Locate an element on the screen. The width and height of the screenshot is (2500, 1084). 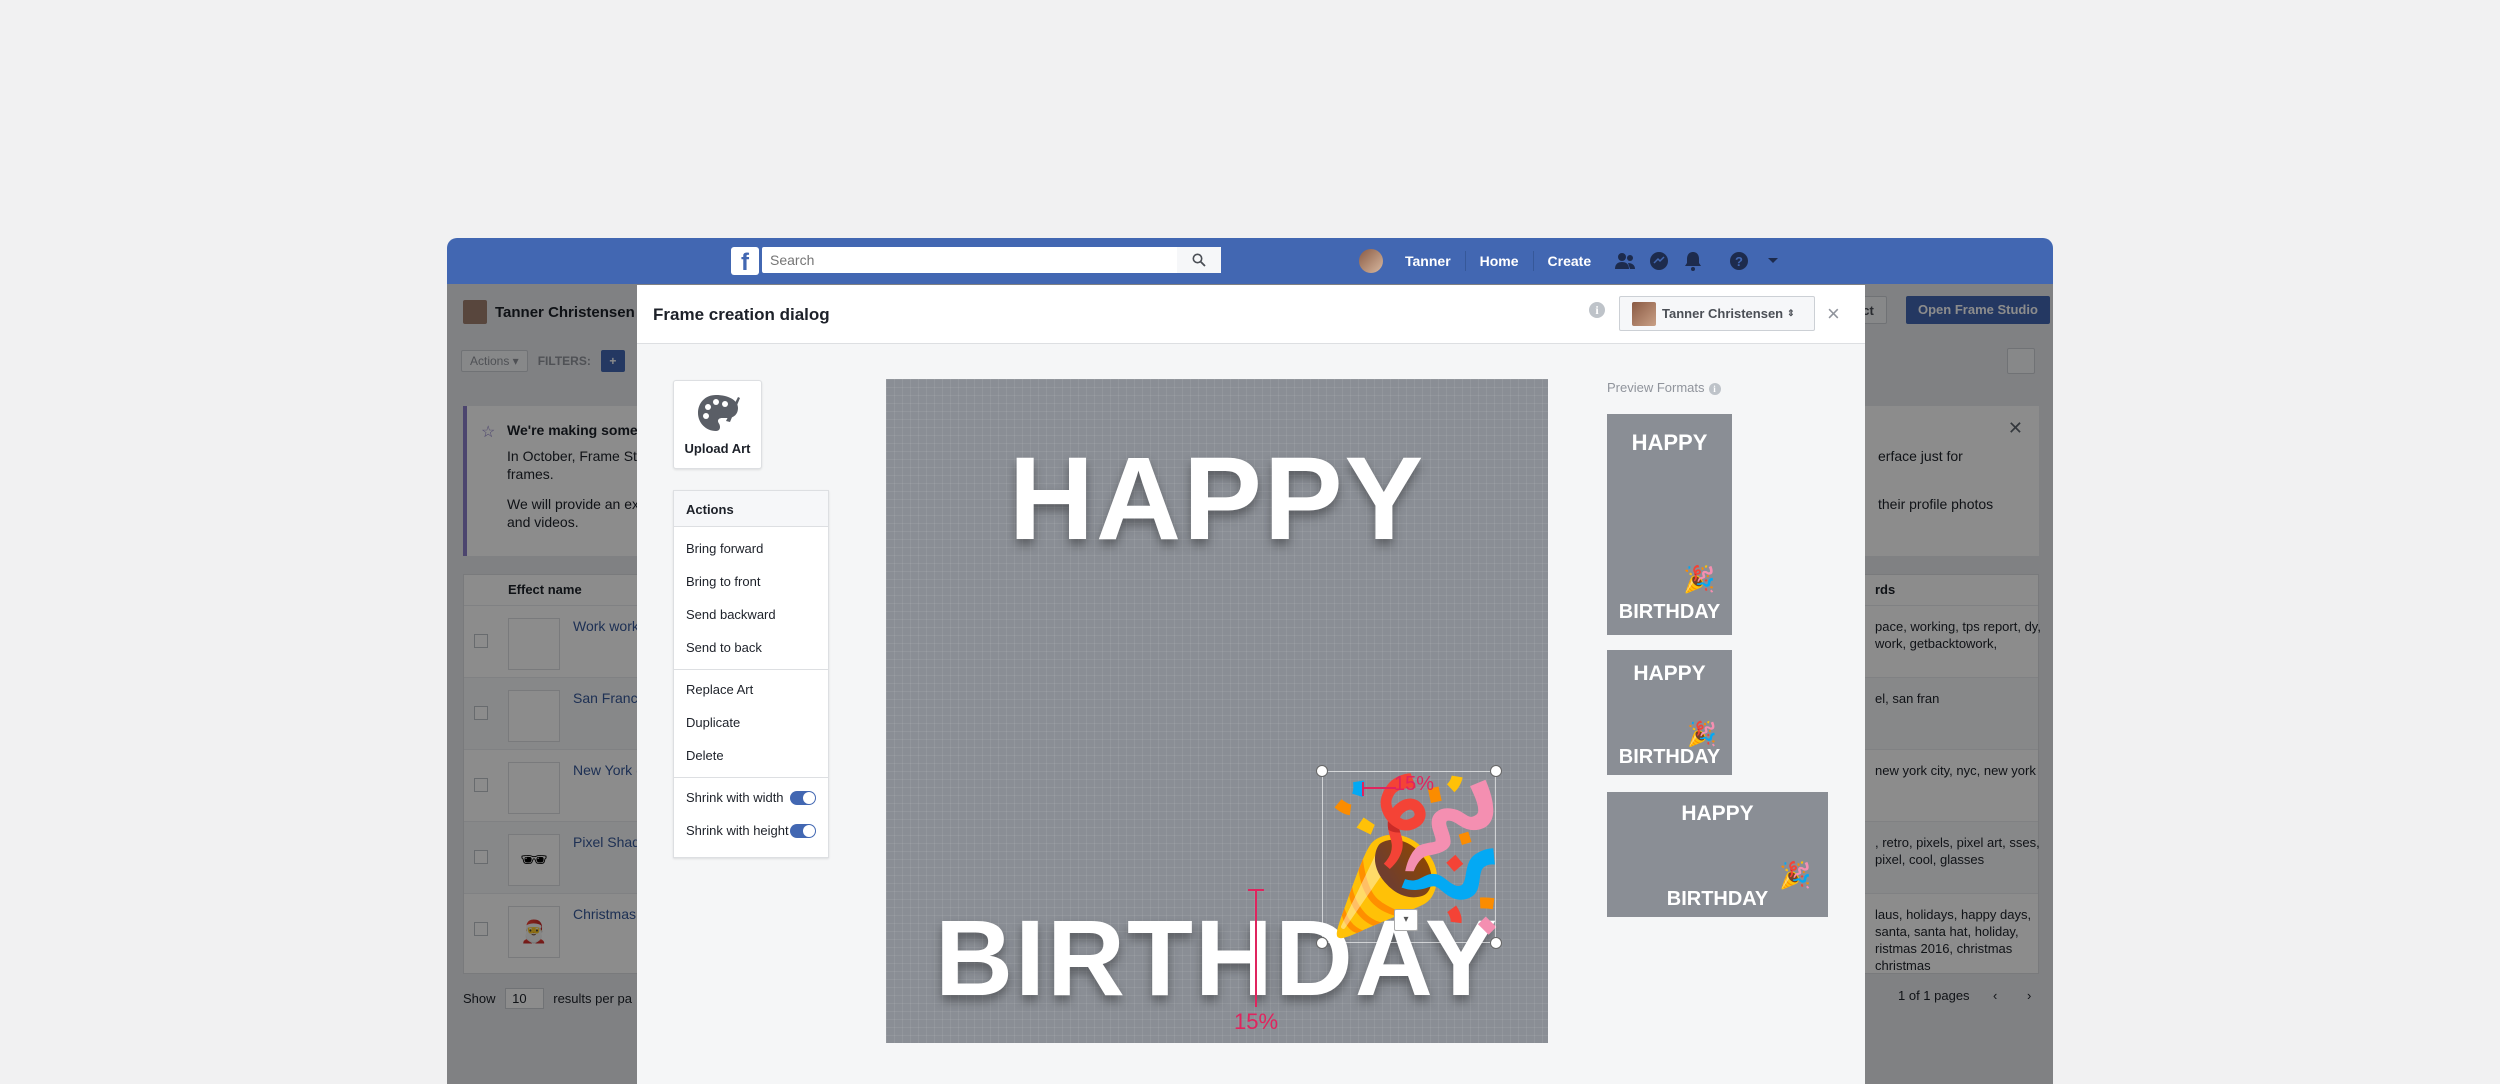
nav-profile-link: Tanner is located at coordinates (1428, 261).